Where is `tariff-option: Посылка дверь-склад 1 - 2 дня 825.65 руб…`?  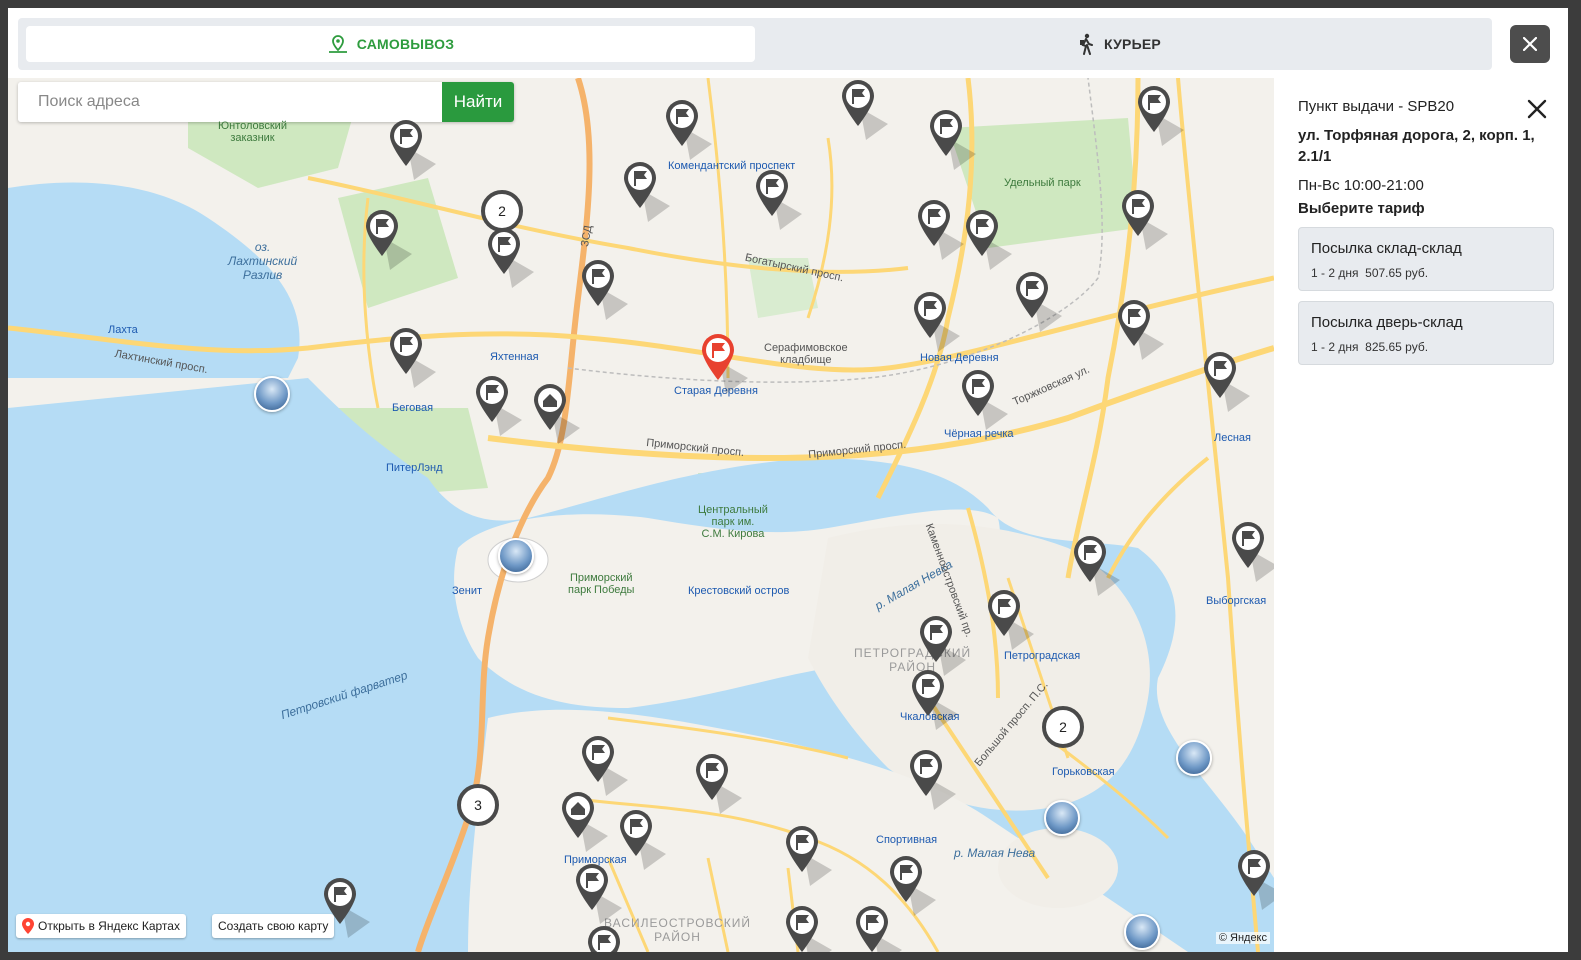 tariff-option: Посылка дверь-склад 1 - 2 дня 825.65 руб… is located at coordinates (1426, 333).